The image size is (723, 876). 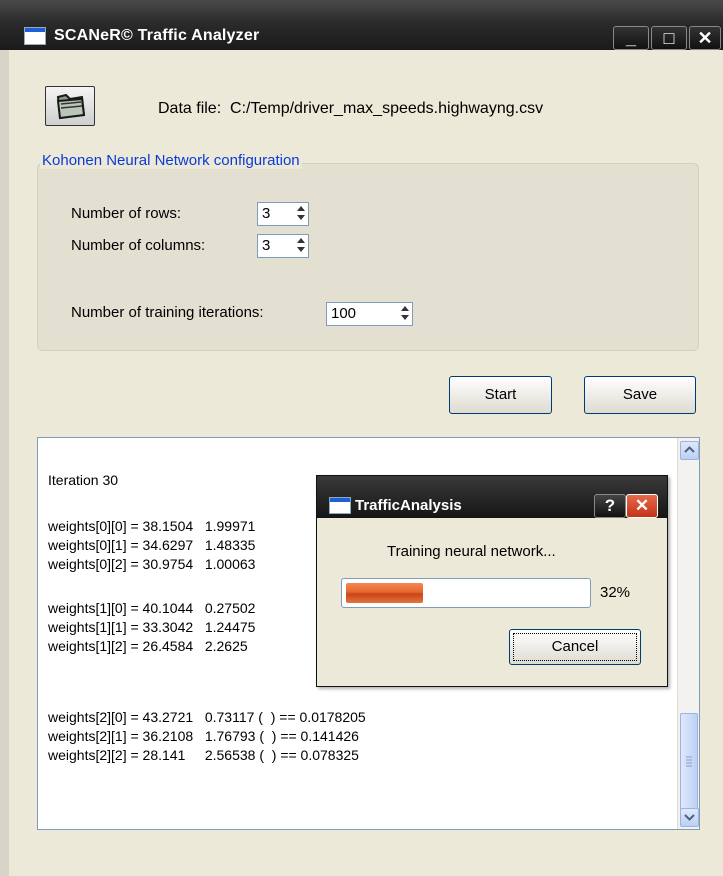 I want to click on vertical-scrollbar, so click(x=688, y=633).